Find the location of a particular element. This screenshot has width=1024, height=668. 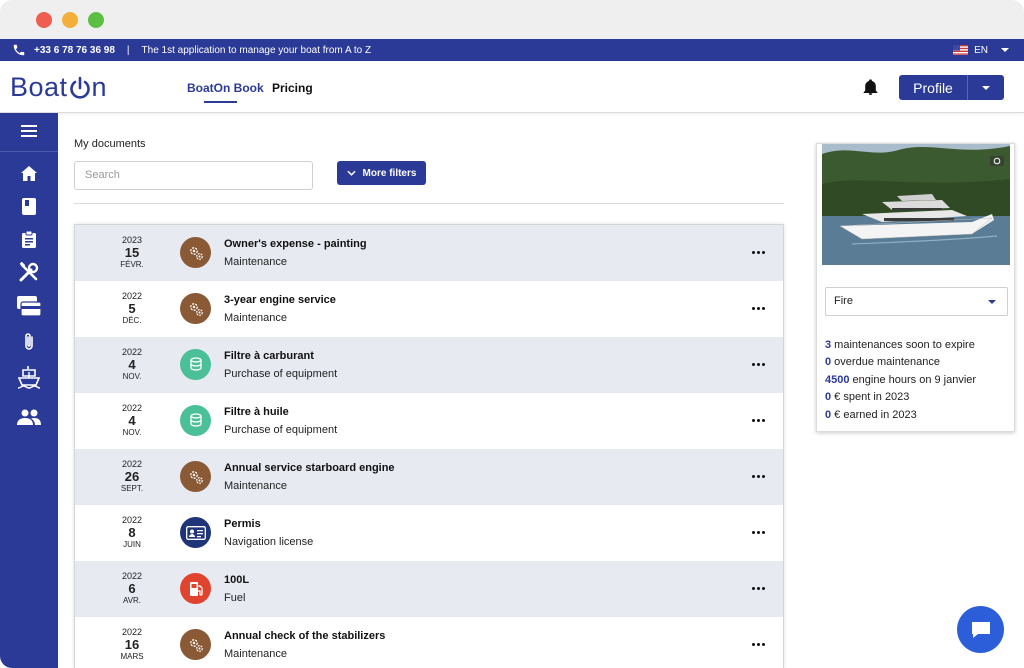

sidebar-item-expenses is located at coordinates (29, 307).